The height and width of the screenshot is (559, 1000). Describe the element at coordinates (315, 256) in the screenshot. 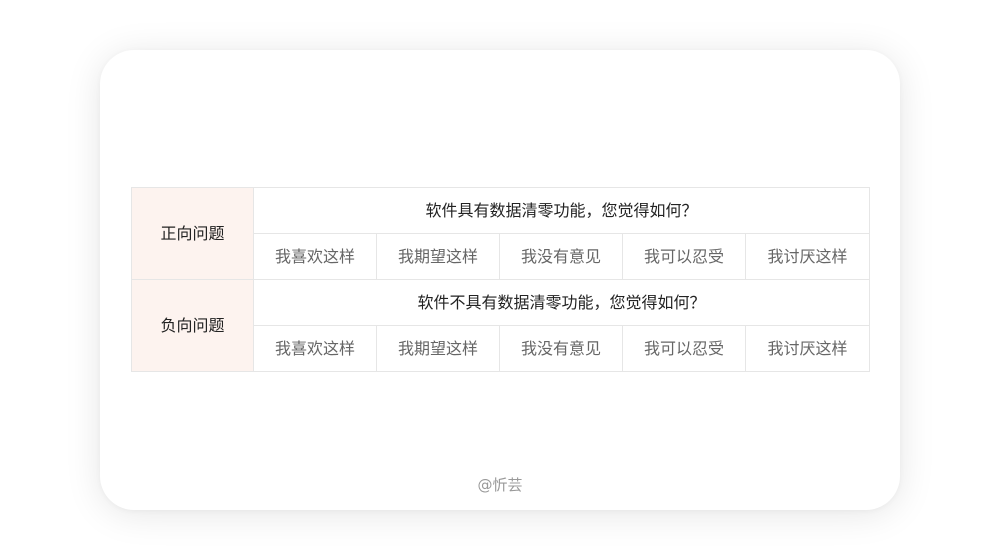

I see `positive-option-like: 我喜欢这样` at that location.